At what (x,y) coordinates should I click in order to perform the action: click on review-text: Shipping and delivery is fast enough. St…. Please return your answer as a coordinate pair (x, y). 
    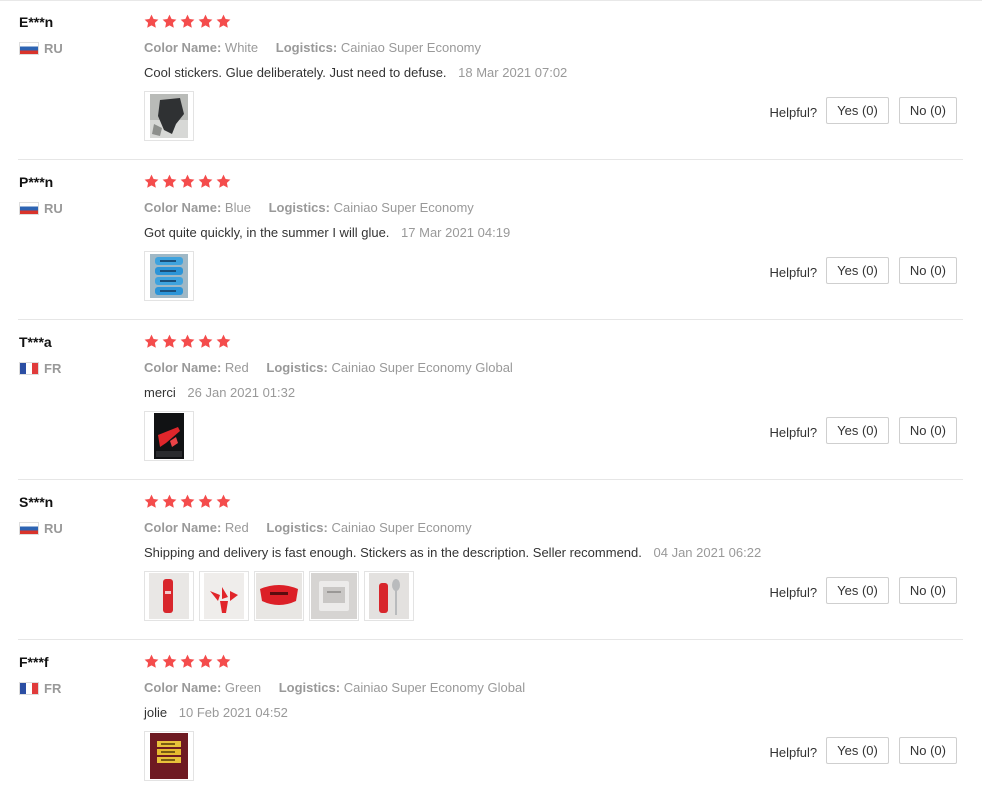
    Looking at the image, I should click on (393, 552).